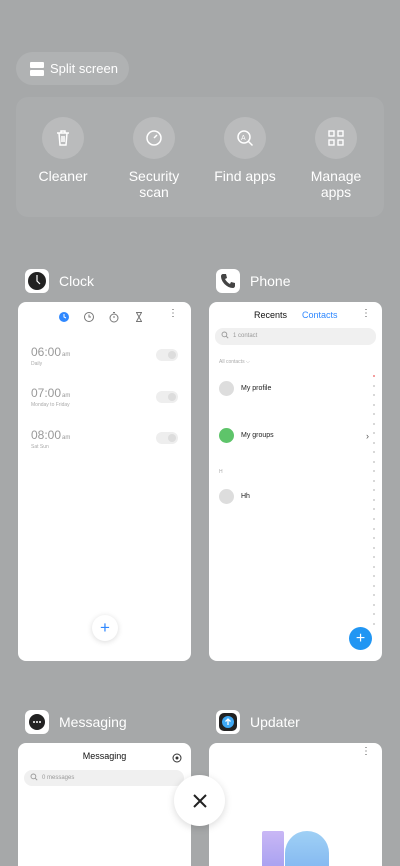 Image resolution: width=400 pixels, height=866 pixels. What do you see at coordinates (139, 316) in the screenshot?
I see `timer-tab-icon` at bounding box center [139, 316].